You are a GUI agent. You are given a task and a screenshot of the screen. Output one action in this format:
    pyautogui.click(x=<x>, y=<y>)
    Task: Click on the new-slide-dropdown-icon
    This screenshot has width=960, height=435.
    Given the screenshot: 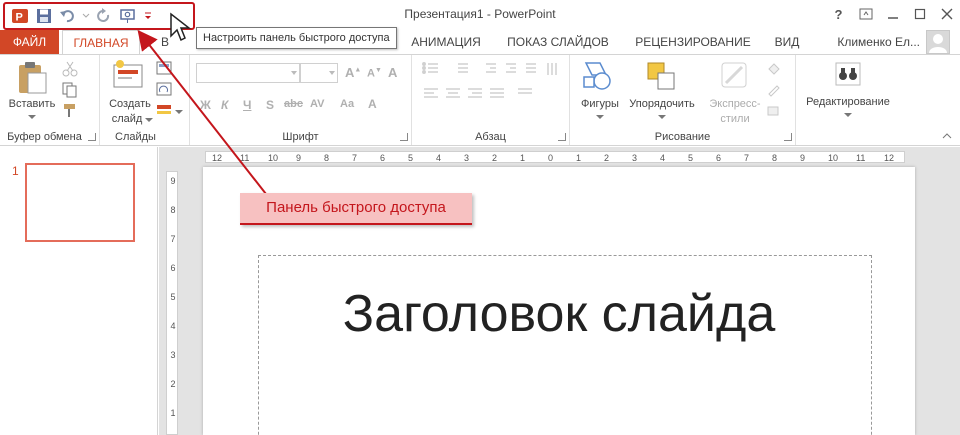 What is the action you would take?
    pyautogui.click(x=149, y=120)
    